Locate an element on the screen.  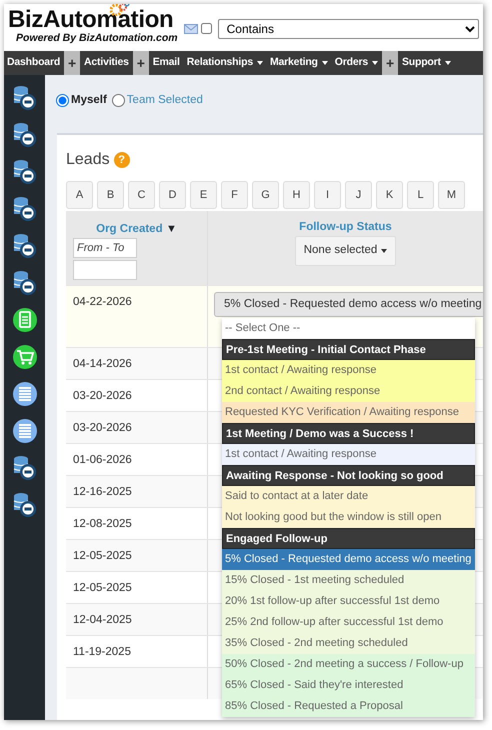
letter-button: J is located at coordinates (358, 195).